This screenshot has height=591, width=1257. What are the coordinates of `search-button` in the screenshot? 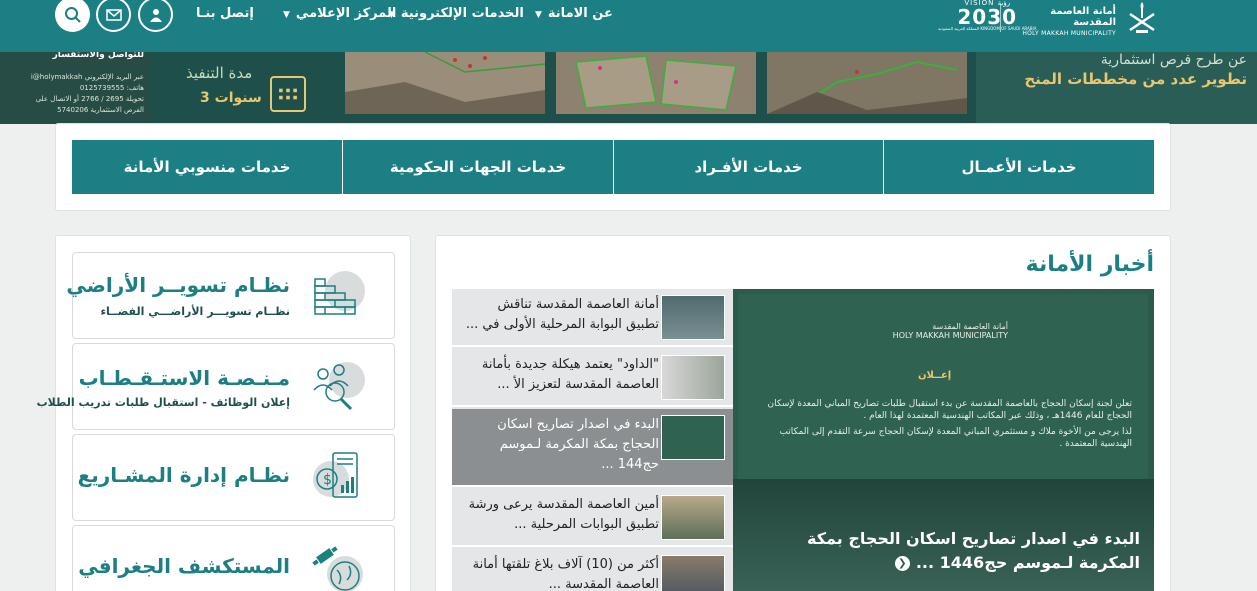 It's located at (72, 16).